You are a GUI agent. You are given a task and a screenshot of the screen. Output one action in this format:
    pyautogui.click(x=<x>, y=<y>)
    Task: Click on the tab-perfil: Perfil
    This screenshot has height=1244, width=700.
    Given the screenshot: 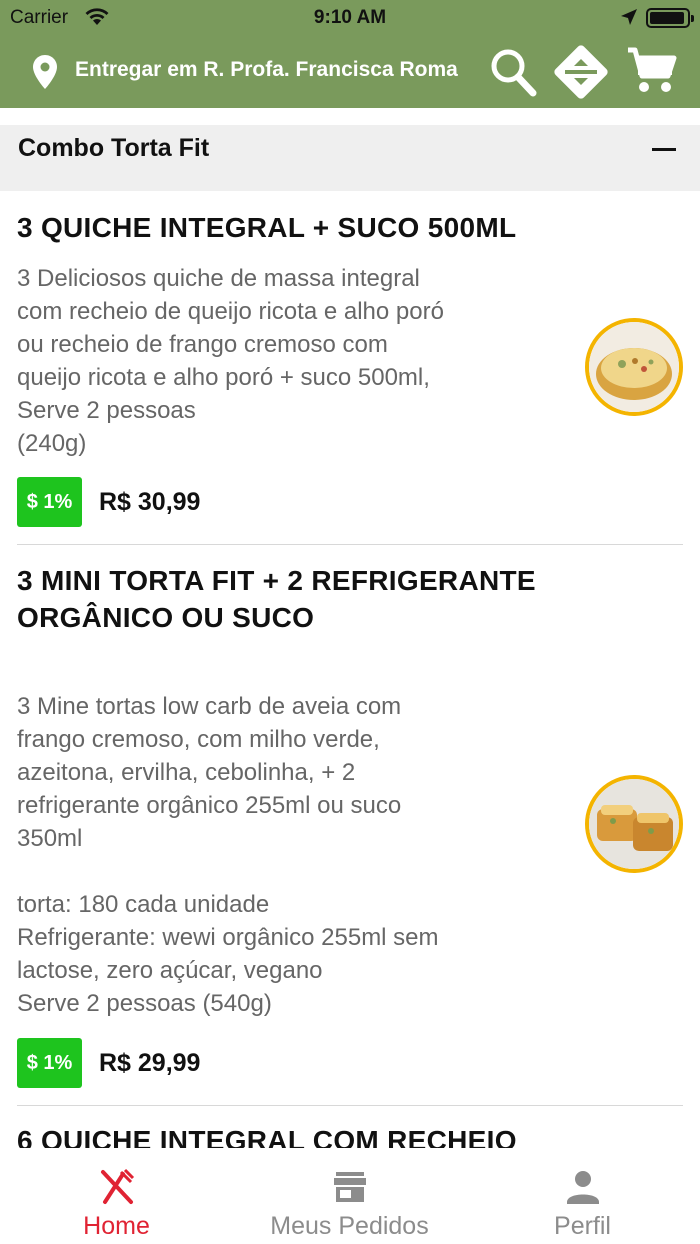 What is the action you would take?
    pyautogui.click(x=582, y=1196)
    